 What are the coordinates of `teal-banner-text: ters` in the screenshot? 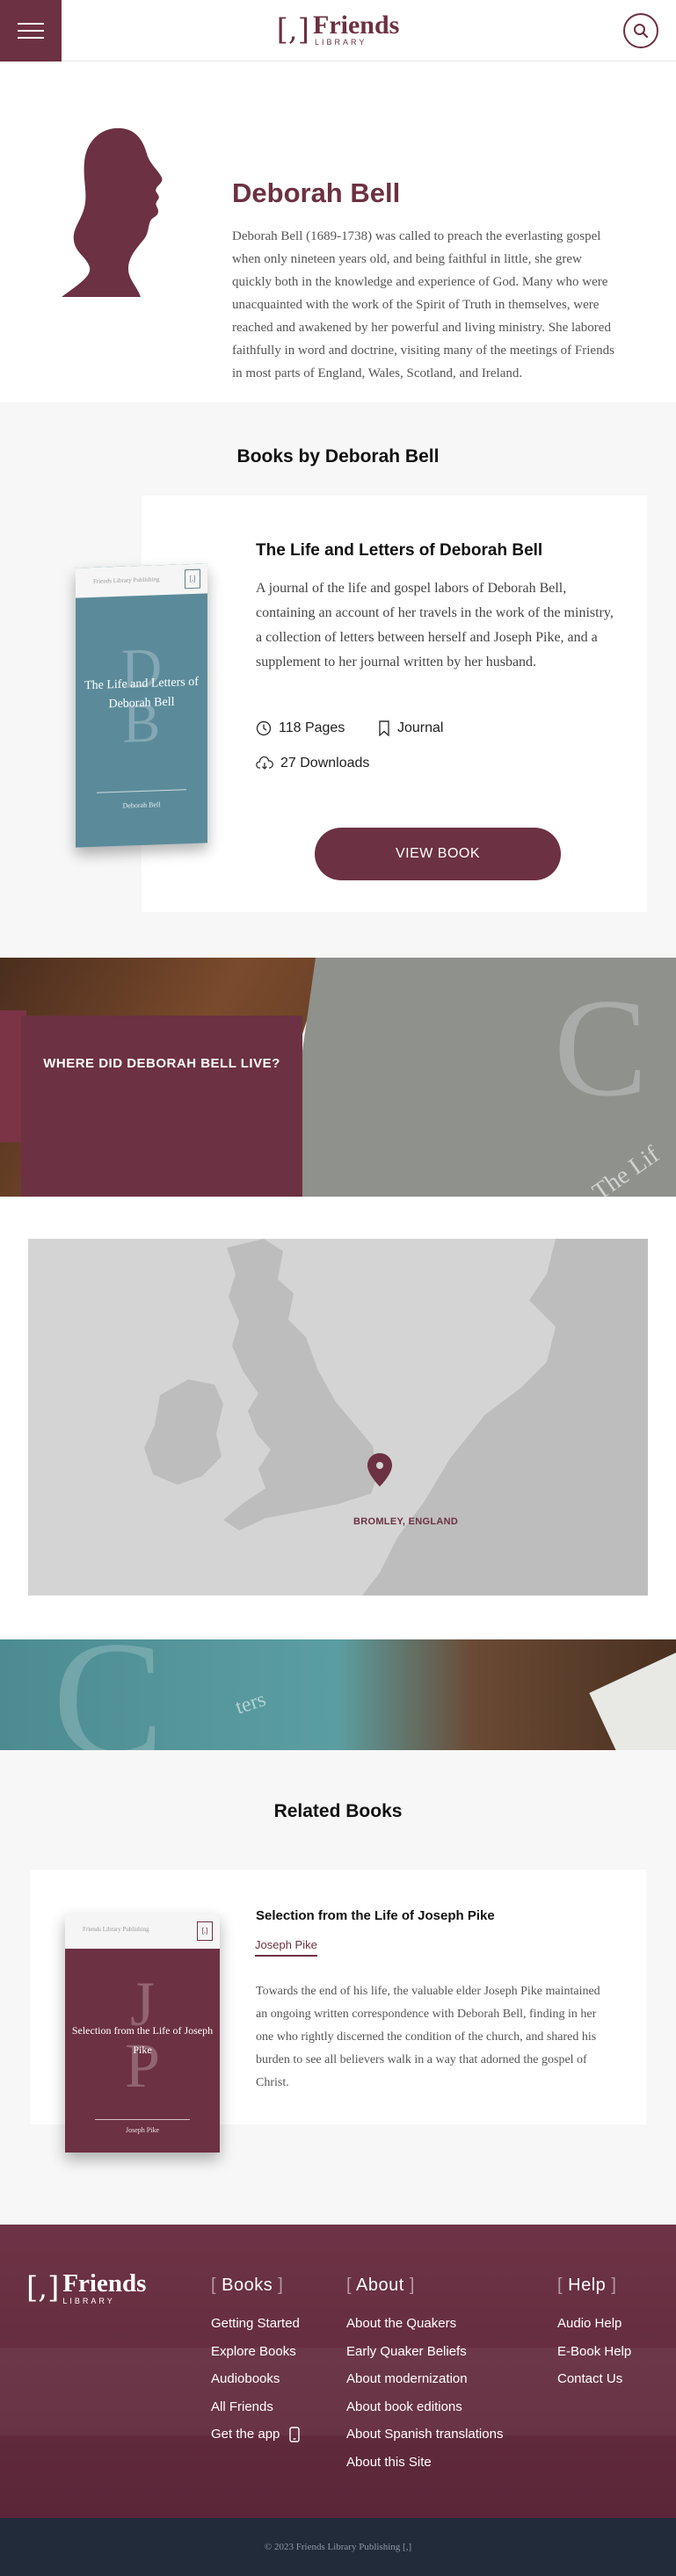 It's located at (250, 1703).